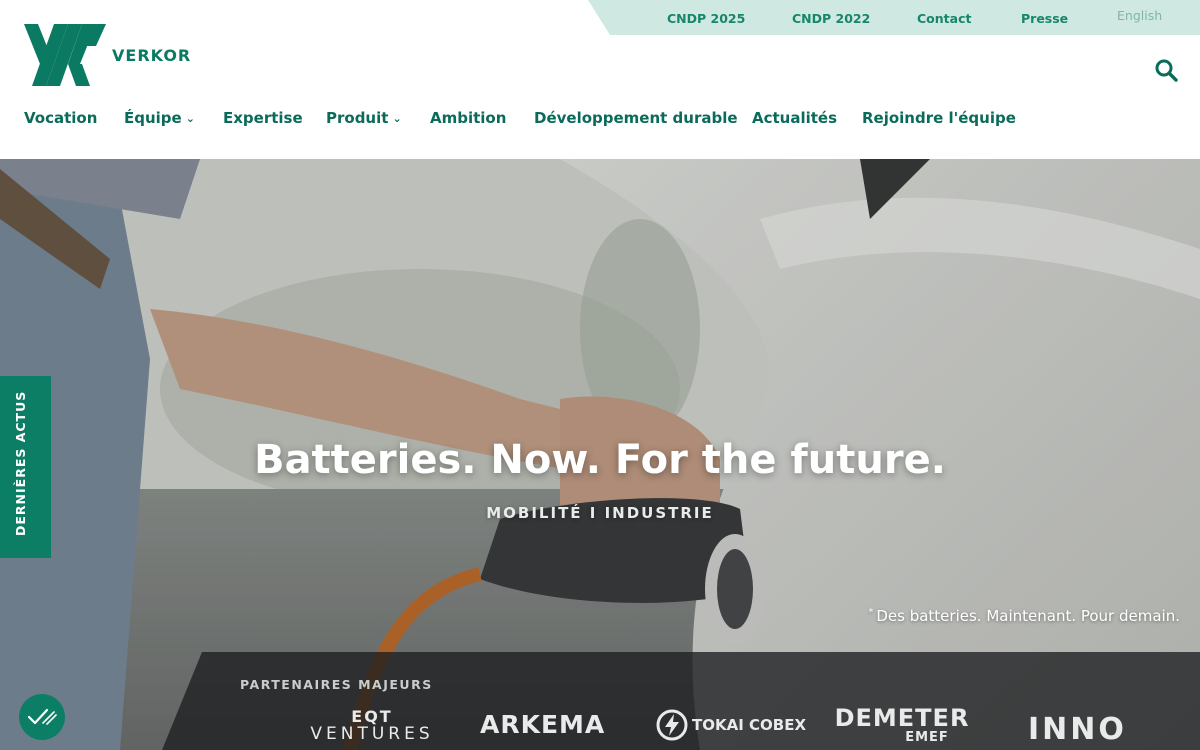 The height and width of the screenshot is (750, 1200). I want to click on hero-note-text: Des batteries. Maintenant. Pour demain., so click(1028, 616).